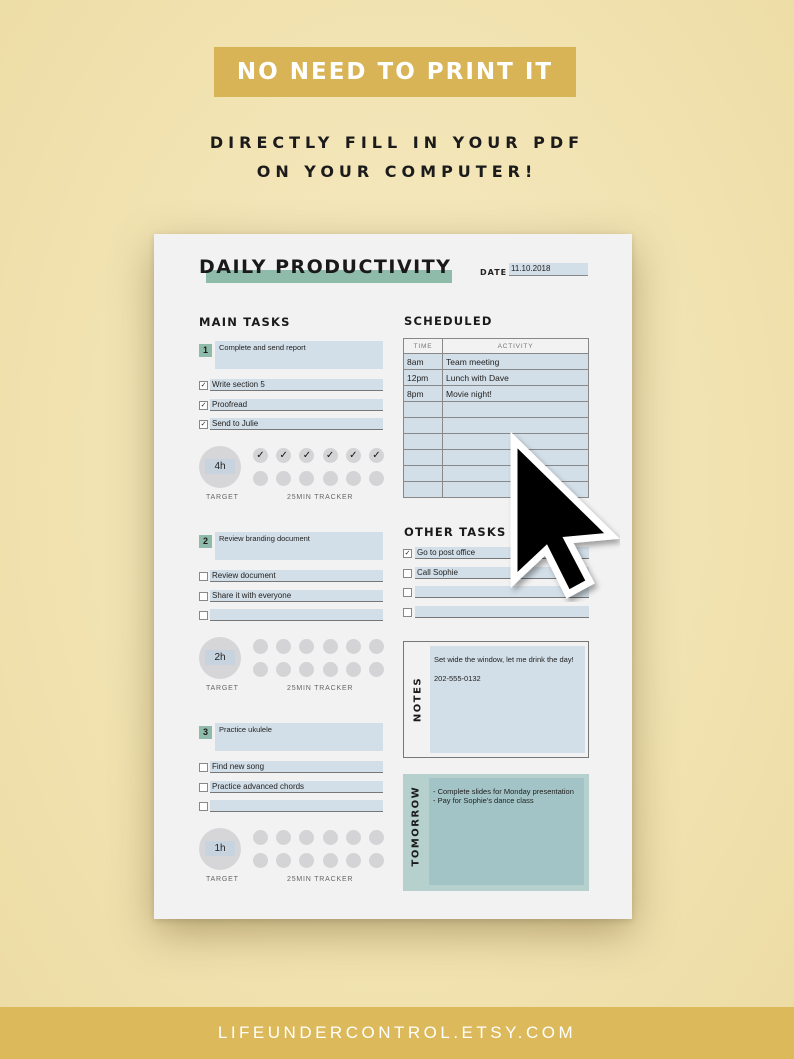  Describe the element at coordinates (515, 361) in the screenshot. I see `schedule-activity-field: Team meeting` at that location.